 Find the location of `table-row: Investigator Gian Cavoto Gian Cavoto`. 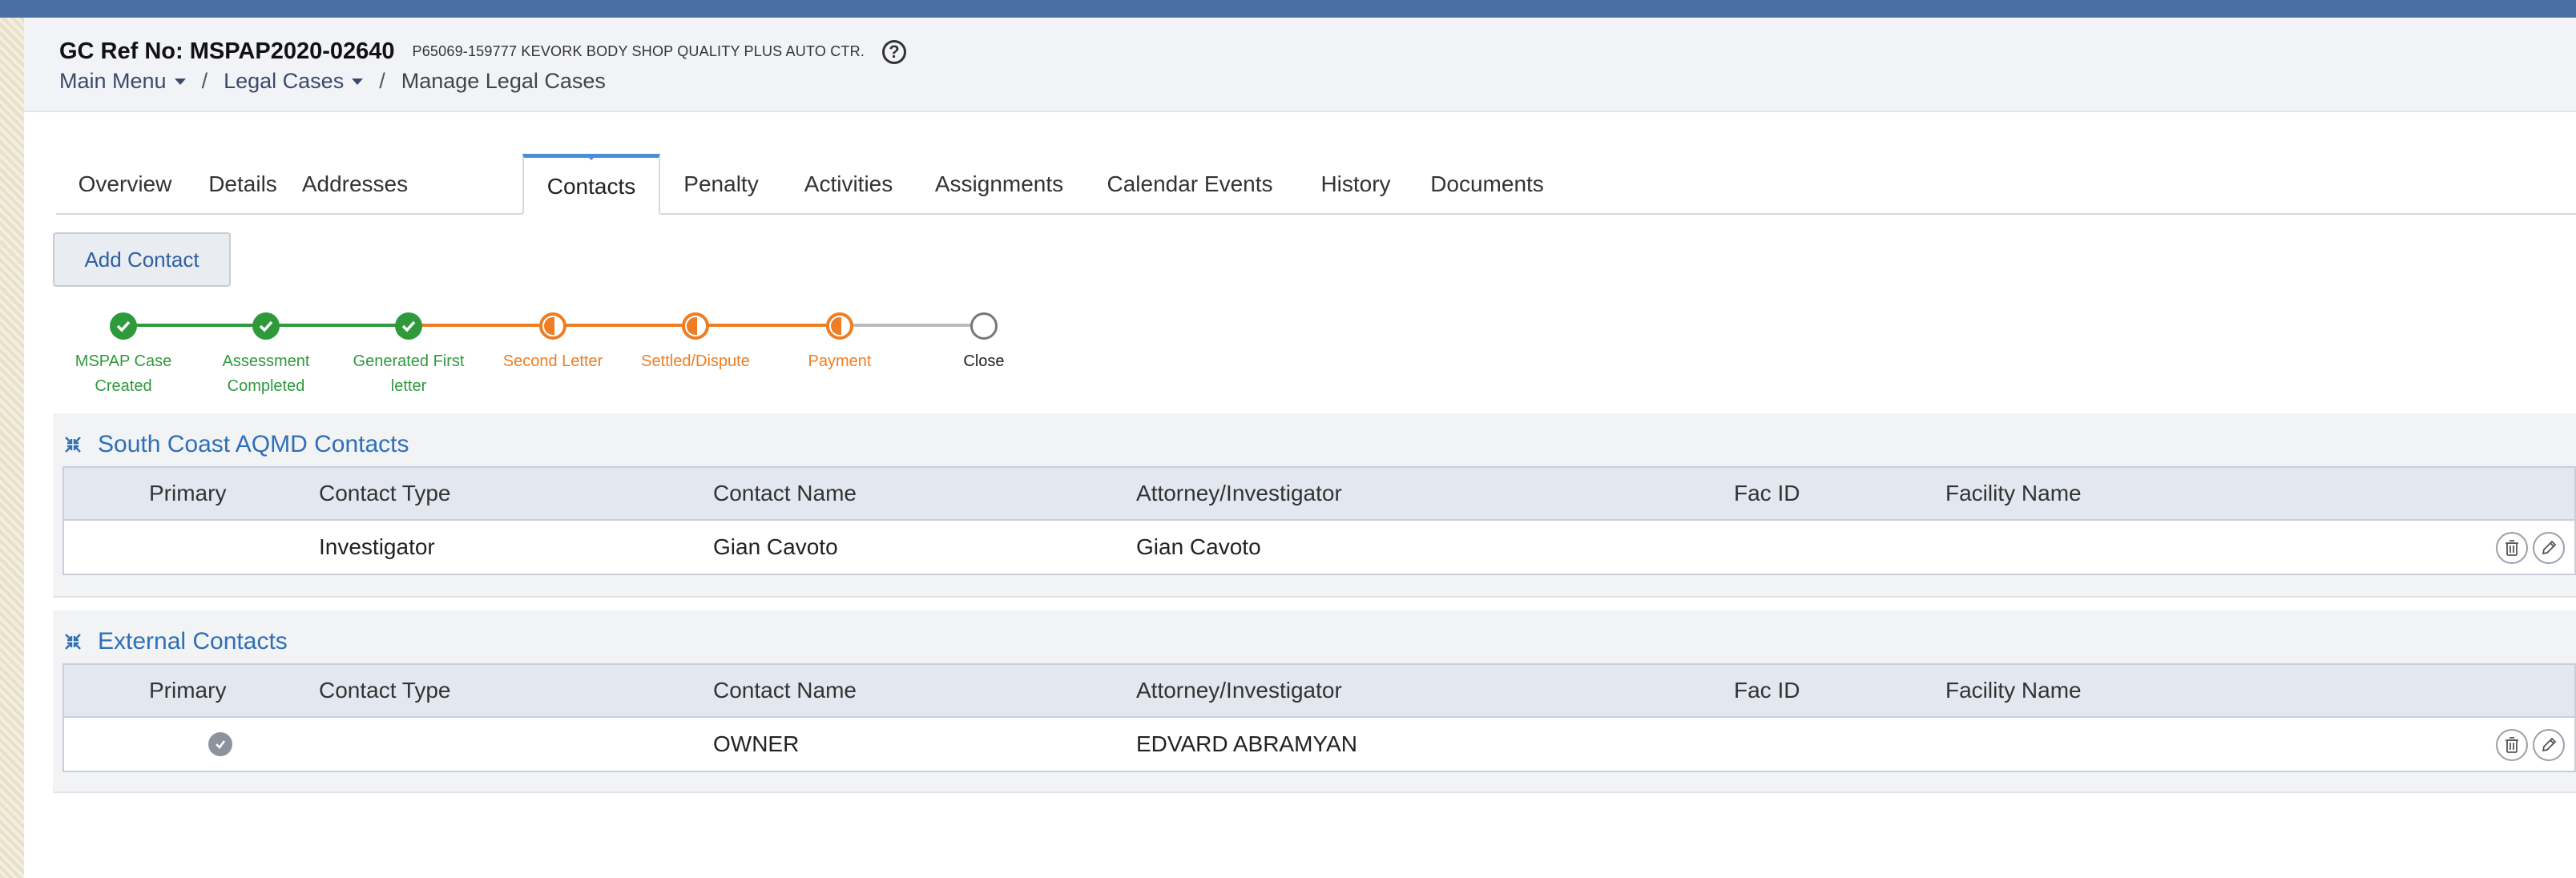

table-row: Investigator Gian Cavoto Gian Cavoto is located at coordinates (1319, 548).